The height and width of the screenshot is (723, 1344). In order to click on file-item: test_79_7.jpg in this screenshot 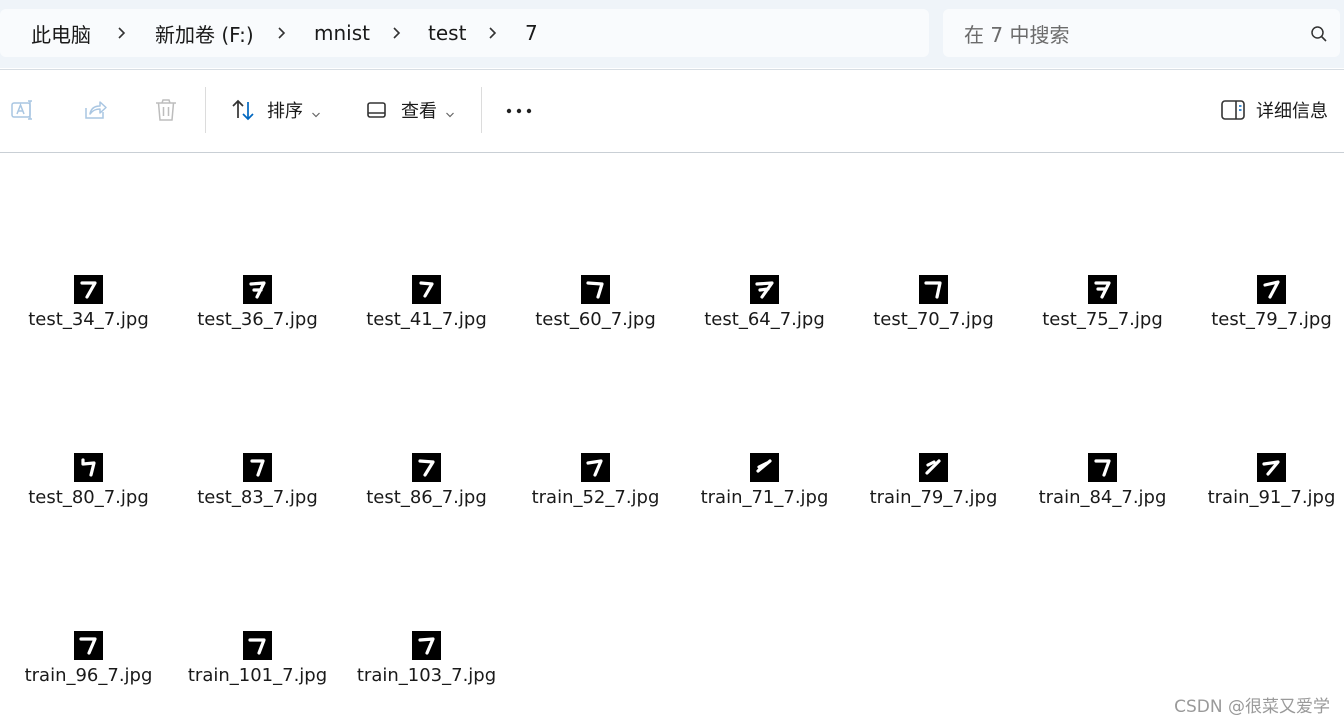, I will do `click(1265, 311)`.